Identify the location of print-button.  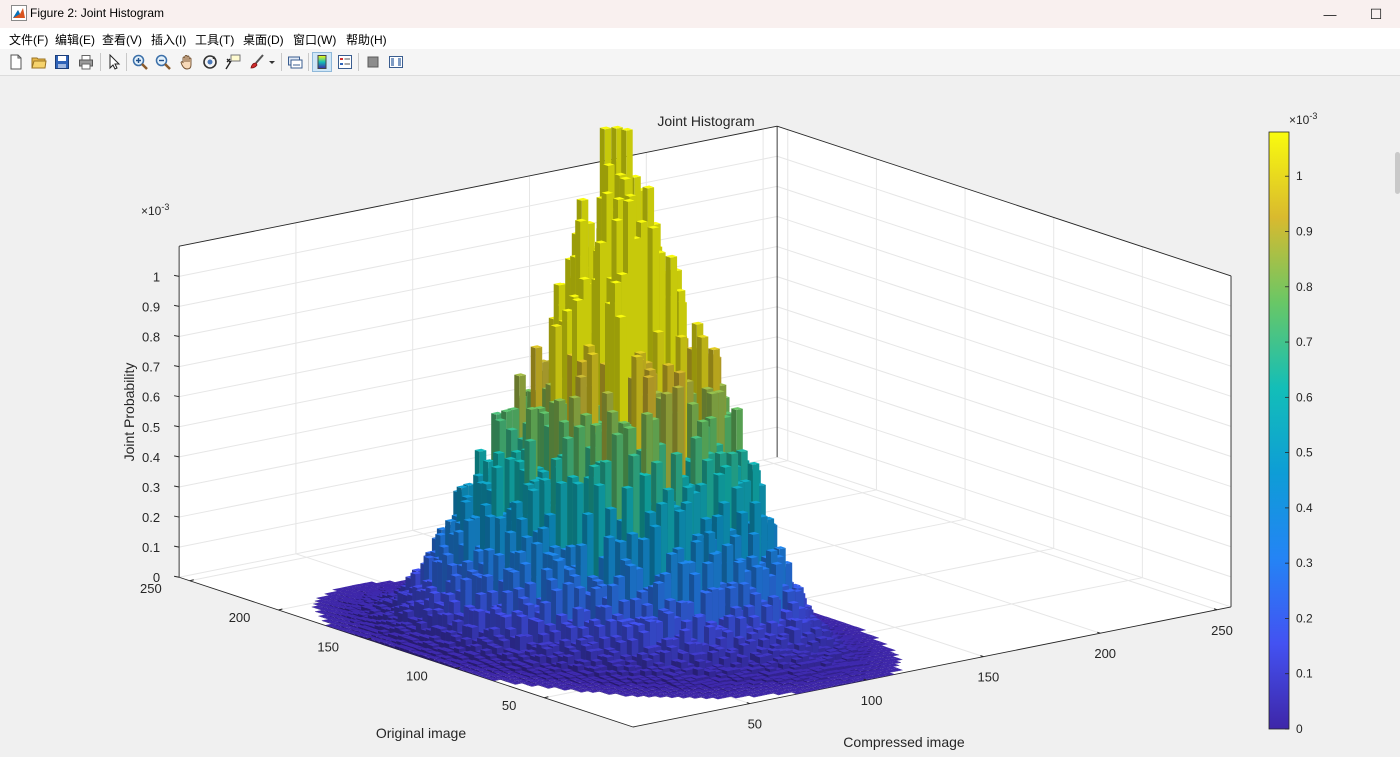
(86, 62).